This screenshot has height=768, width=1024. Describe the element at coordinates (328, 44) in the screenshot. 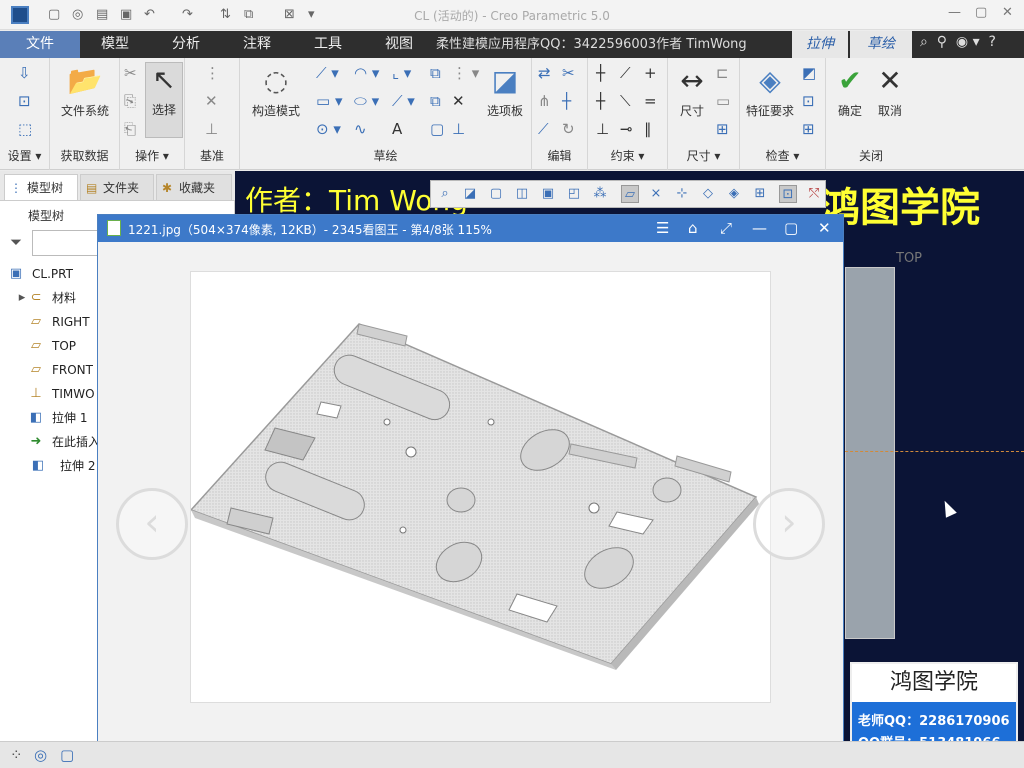

I see `tab-tools: 工具` at that location.